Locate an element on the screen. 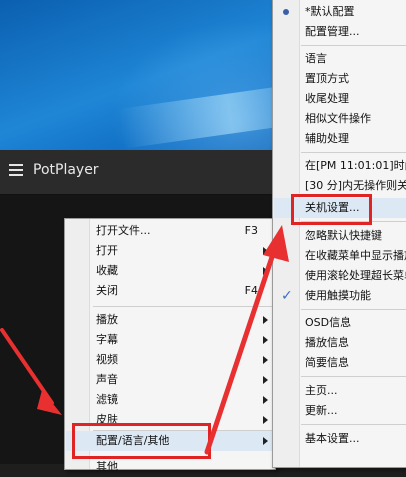 The height and width of the screenshot is (477, 406). arrow-to-config-item is located at coordinates (31, 371).